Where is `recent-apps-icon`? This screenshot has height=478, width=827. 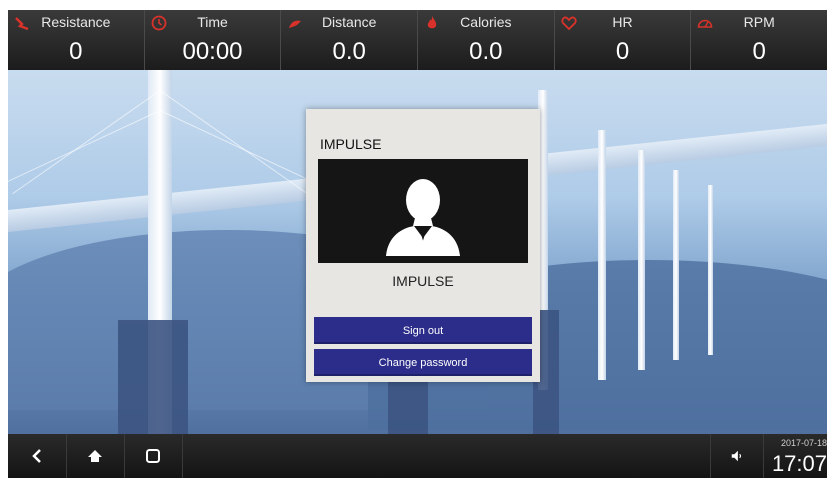 recent-apps-icon is located at coordinates (153, 456).